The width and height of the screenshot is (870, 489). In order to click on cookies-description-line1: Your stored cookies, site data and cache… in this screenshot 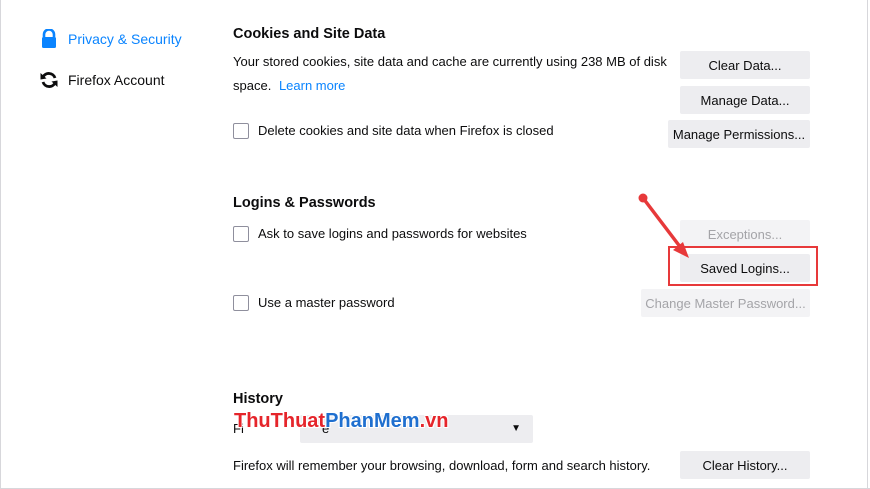, I will do `click(450, 61)`.